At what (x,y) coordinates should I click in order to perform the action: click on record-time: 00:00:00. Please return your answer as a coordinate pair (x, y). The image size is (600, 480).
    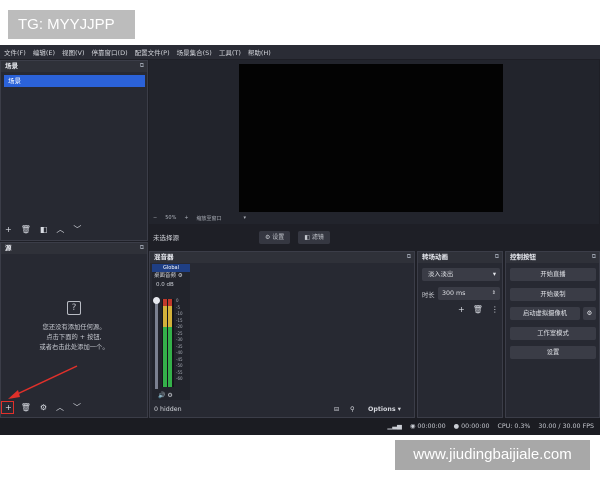
    Looking at the image, I should click on (475, 426).